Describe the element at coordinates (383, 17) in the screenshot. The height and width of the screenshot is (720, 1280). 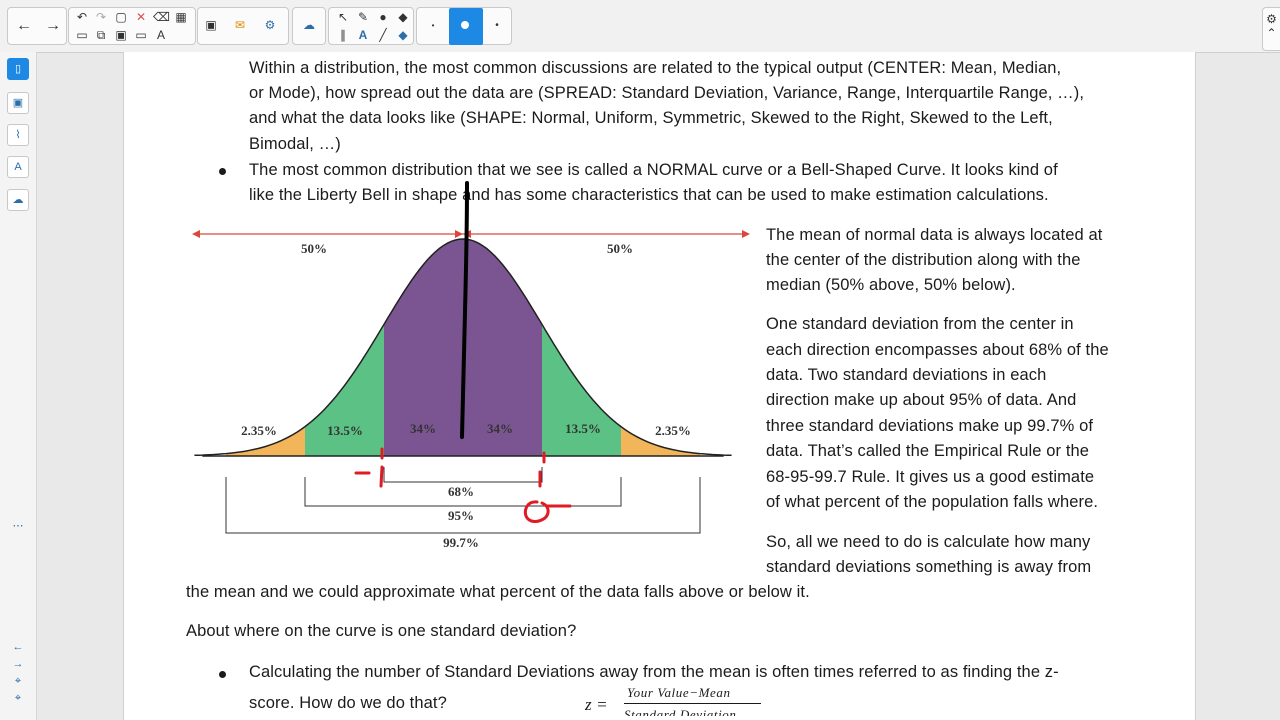
I see `shape-icon: ●` at that location.